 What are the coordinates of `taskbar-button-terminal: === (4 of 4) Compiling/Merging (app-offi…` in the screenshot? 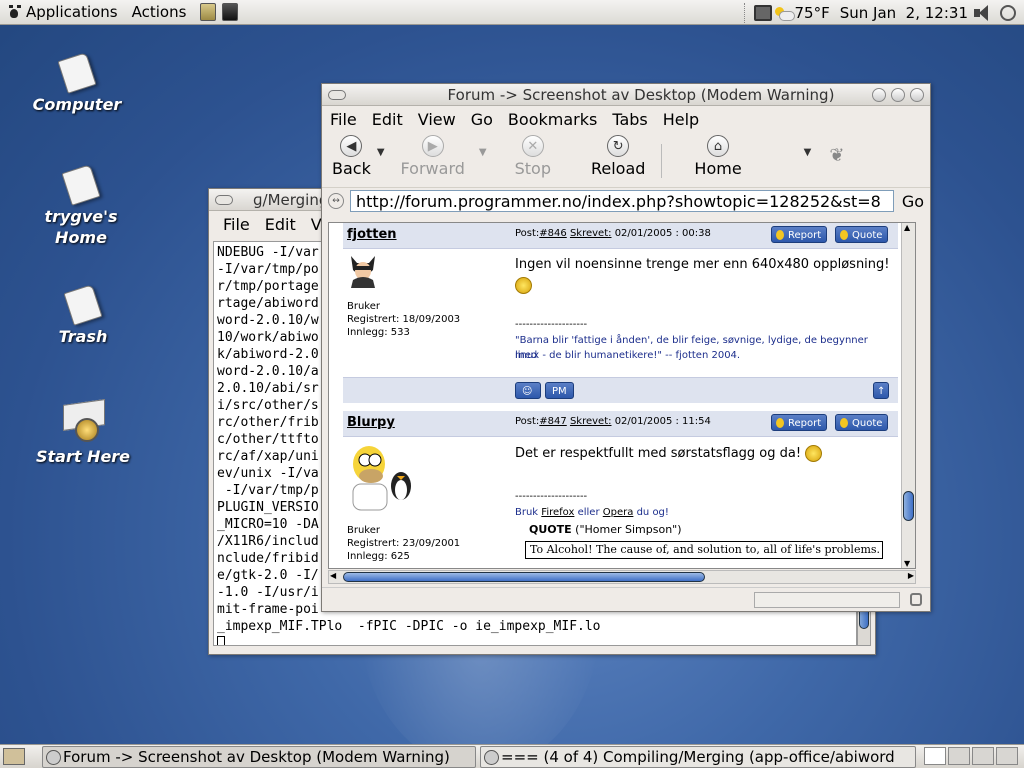 It's located at (698, 757).